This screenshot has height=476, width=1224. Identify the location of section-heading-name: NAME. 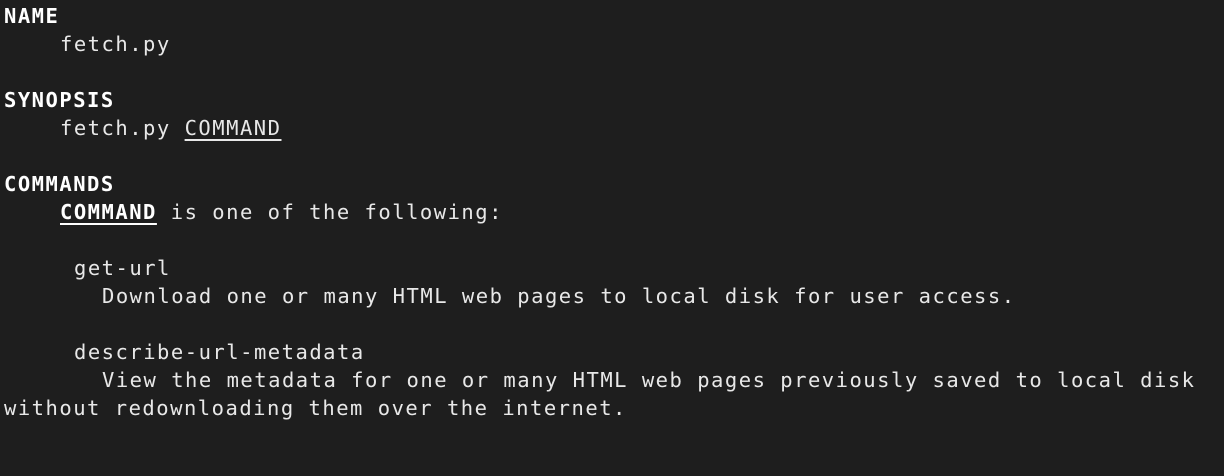
(32, 16).